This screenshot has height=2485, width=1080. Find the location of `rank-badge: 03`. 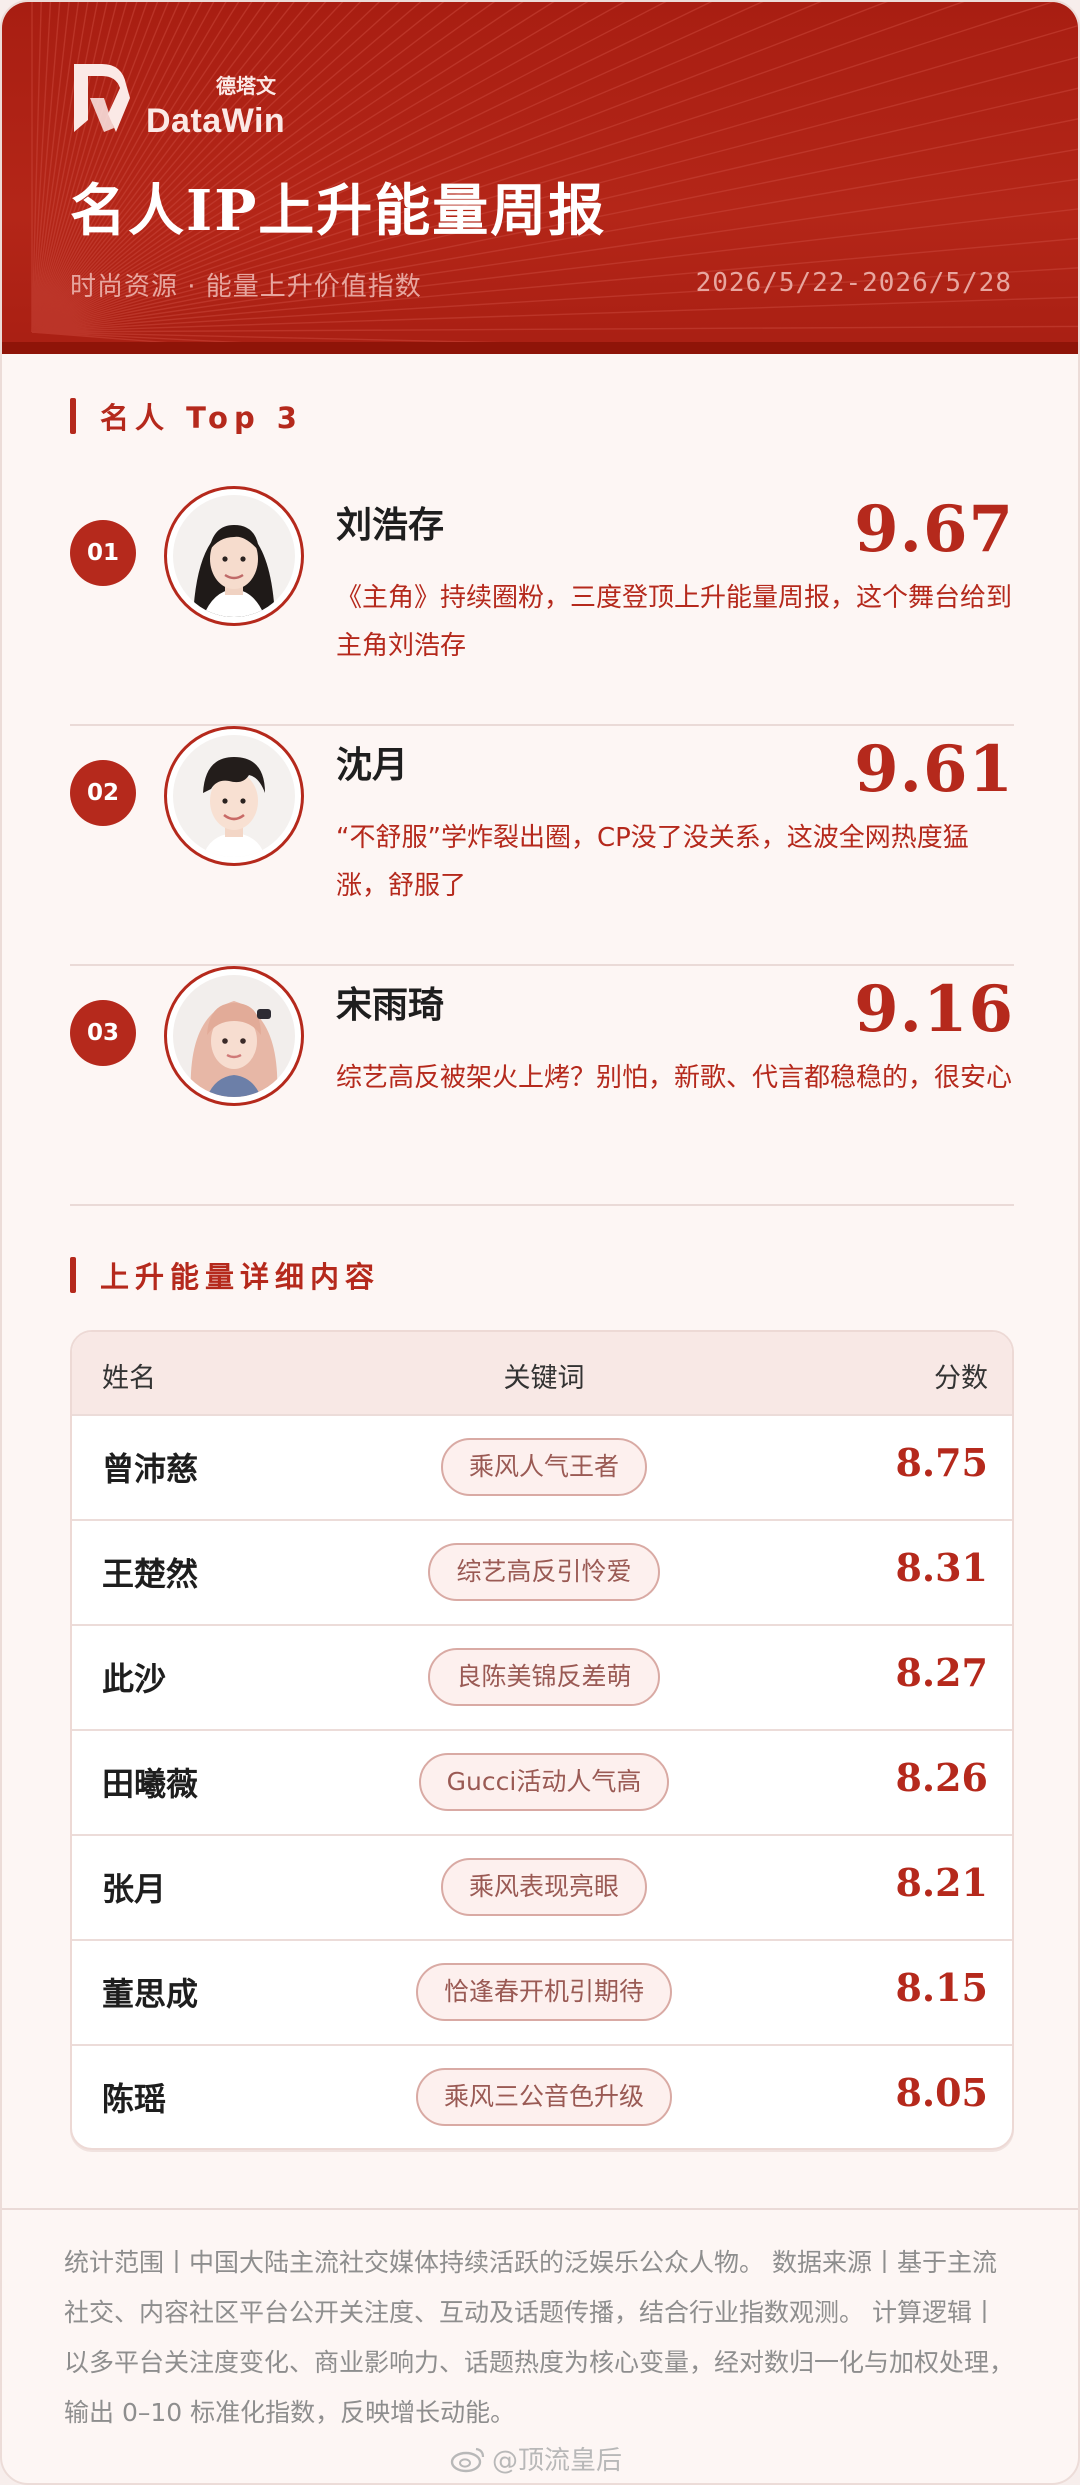

rank-badge: 03 is located at coordinates (103, 1033).